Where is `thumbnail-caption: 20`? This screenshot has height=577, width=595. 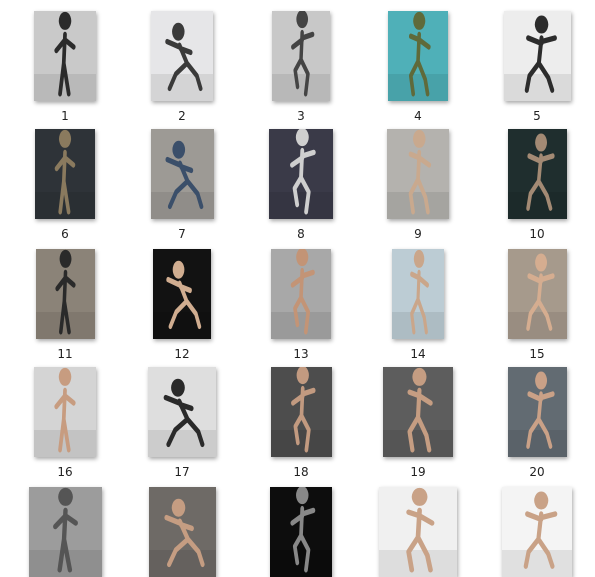 thumbnail-caption: 20 is located at coordinates (537, 472).